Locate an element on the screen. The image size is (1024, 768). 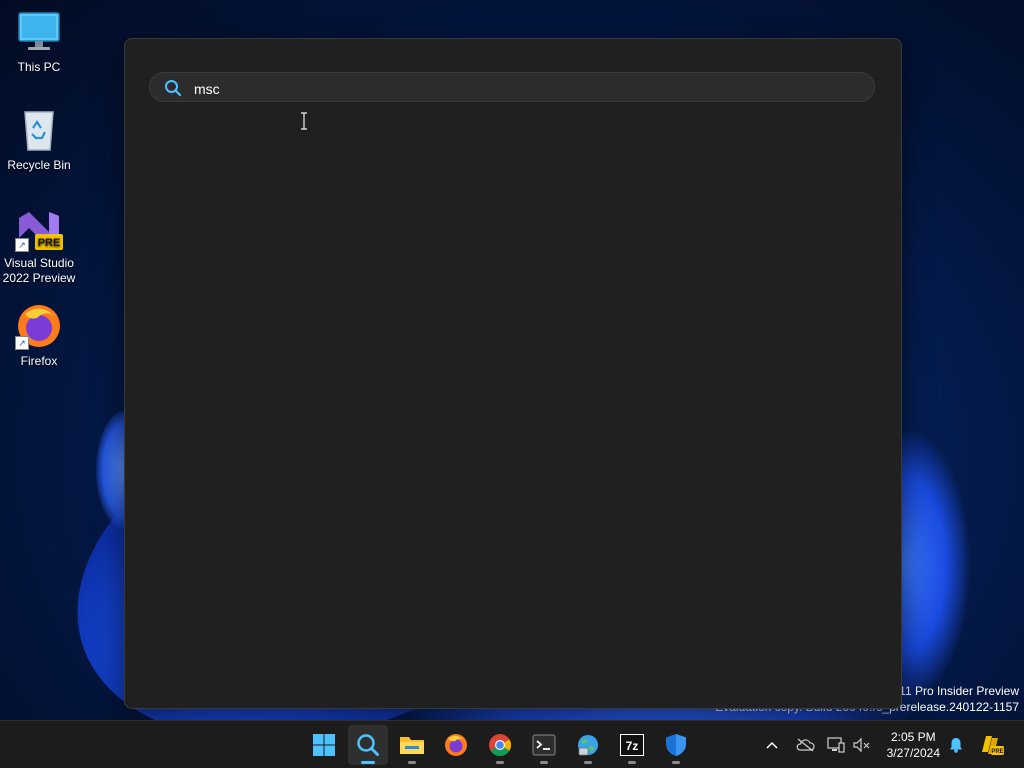
chevron-up-icon is located at coordinates (772, 745).